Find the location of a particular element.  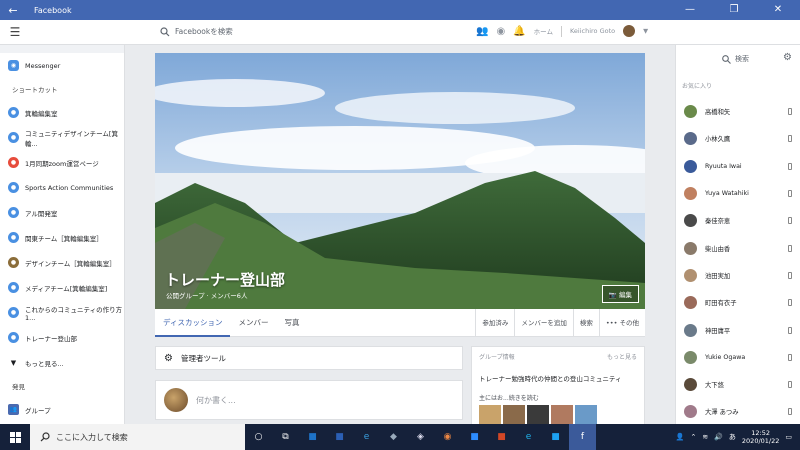

contact-item: 大下悠 is located at coordinates (738, 384).